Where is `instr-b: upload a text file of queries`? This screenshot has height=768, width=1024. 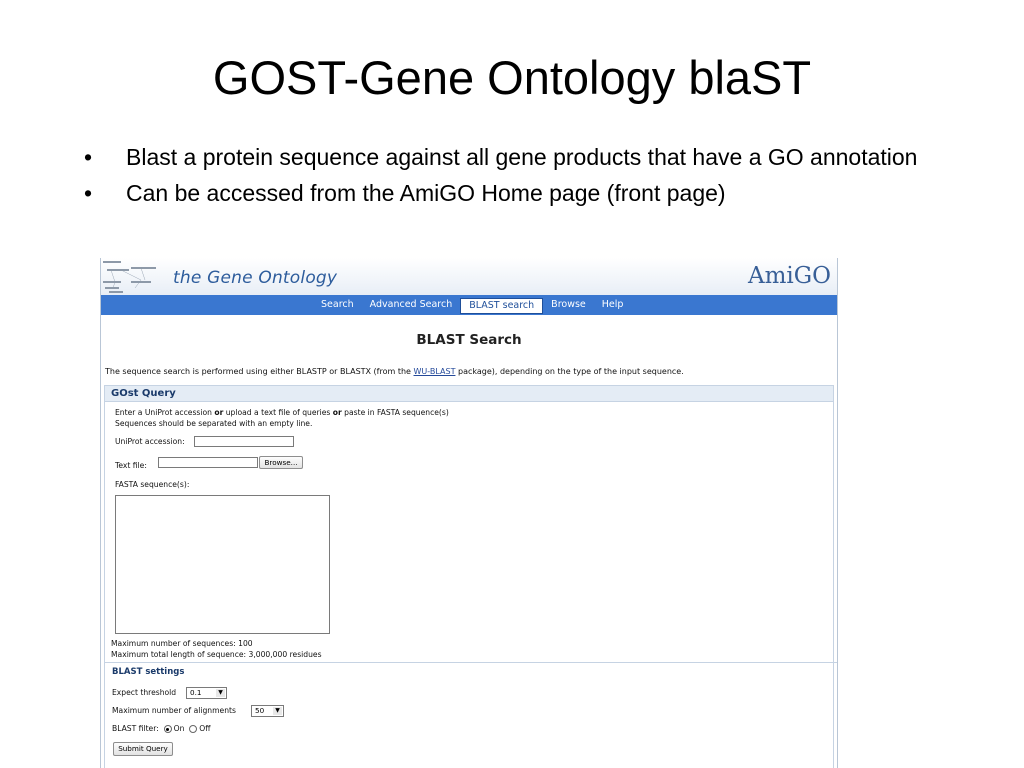 instr-b: upload a text file of queries is located at coordinates (278, 412).